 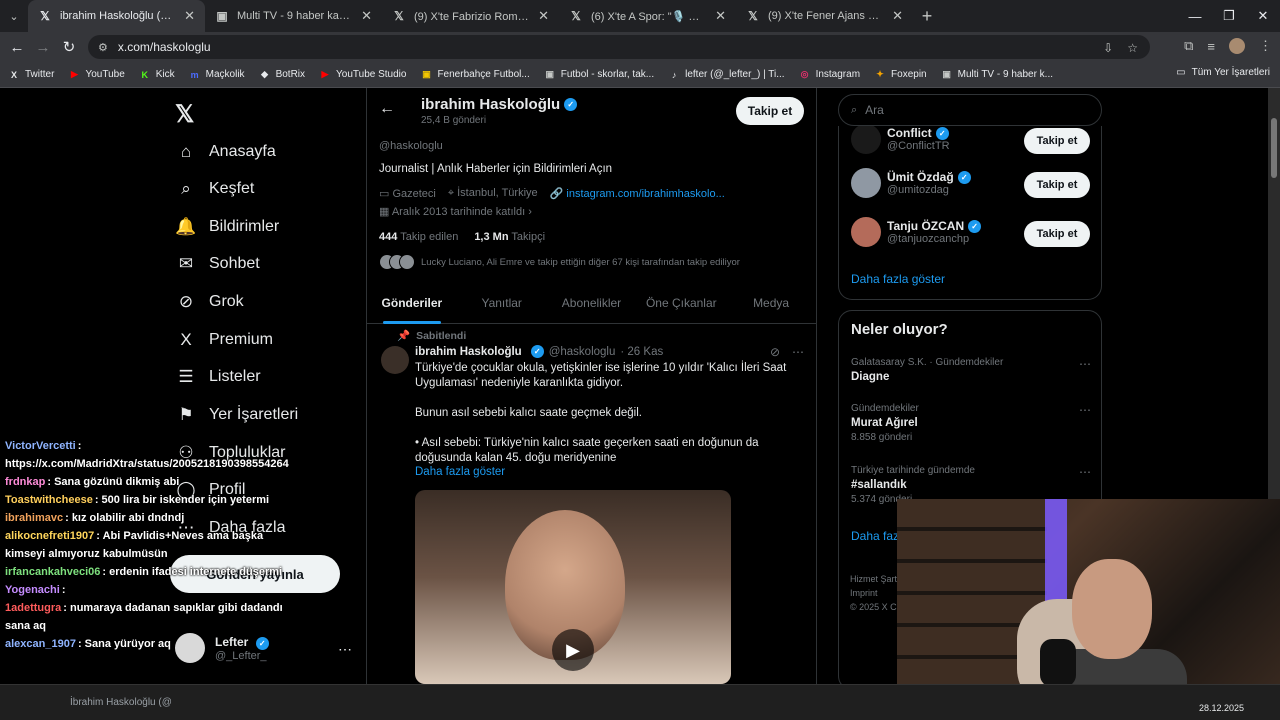 What do you see at coordinates (573, 650) in the screenshot?
I see `play-icon: ▶` at bounding box center [573, 650].